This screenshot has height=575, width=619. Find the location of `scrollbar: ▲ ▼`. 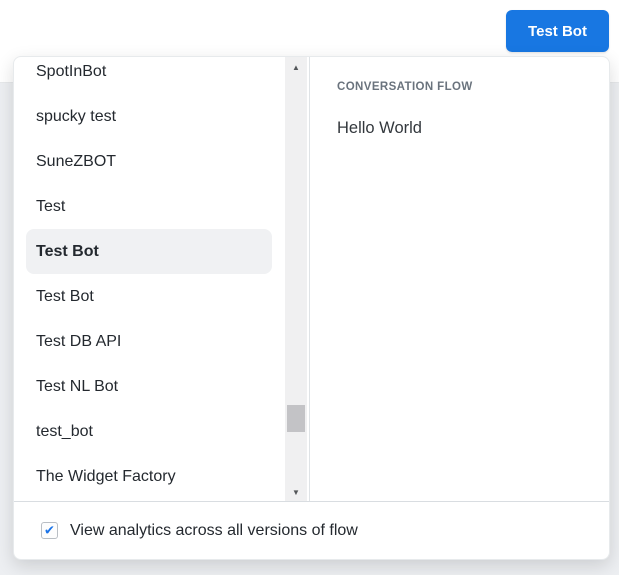

scrollbar: ▲ ▼ is located at coordinates (296, 279).